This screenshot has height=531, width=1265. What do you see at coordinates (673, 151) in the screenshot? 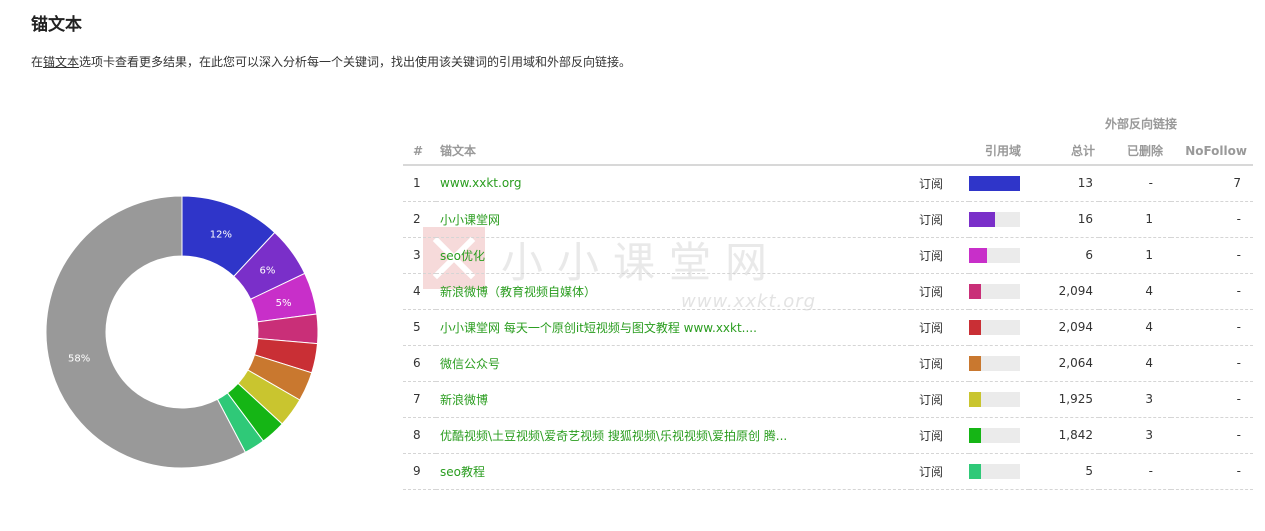
I see `col-anchor: 锚文本` at bounding box center [673, 151].